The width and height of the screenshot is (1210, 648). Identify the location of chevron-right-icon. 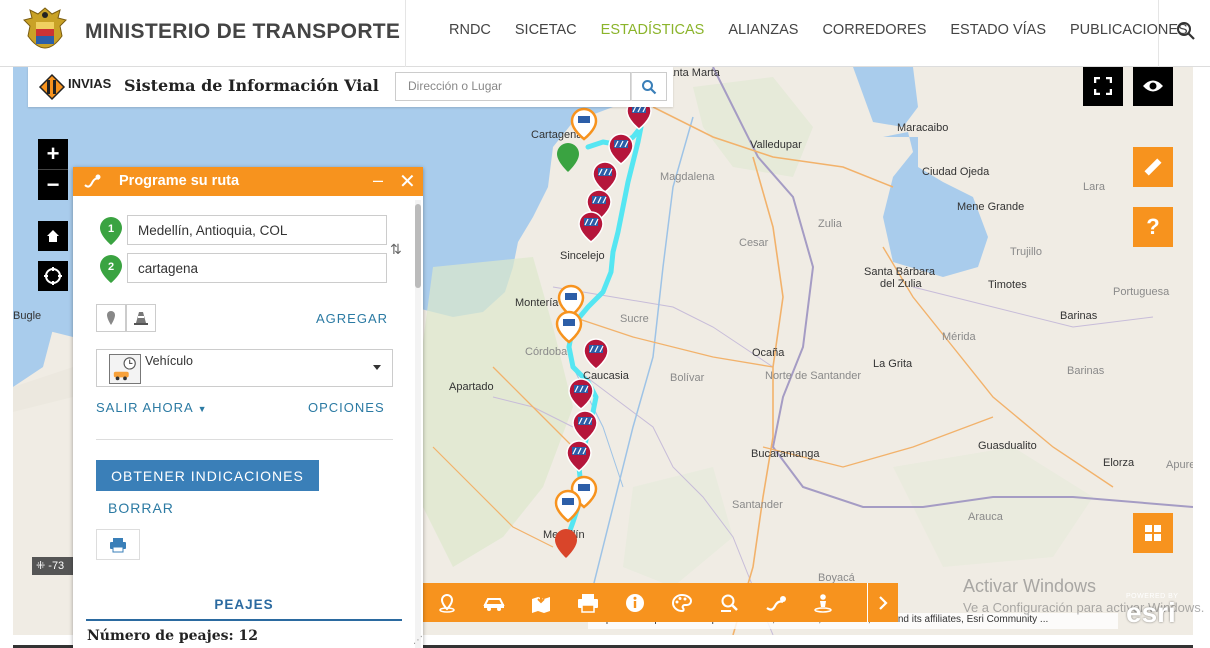
(883, 602).